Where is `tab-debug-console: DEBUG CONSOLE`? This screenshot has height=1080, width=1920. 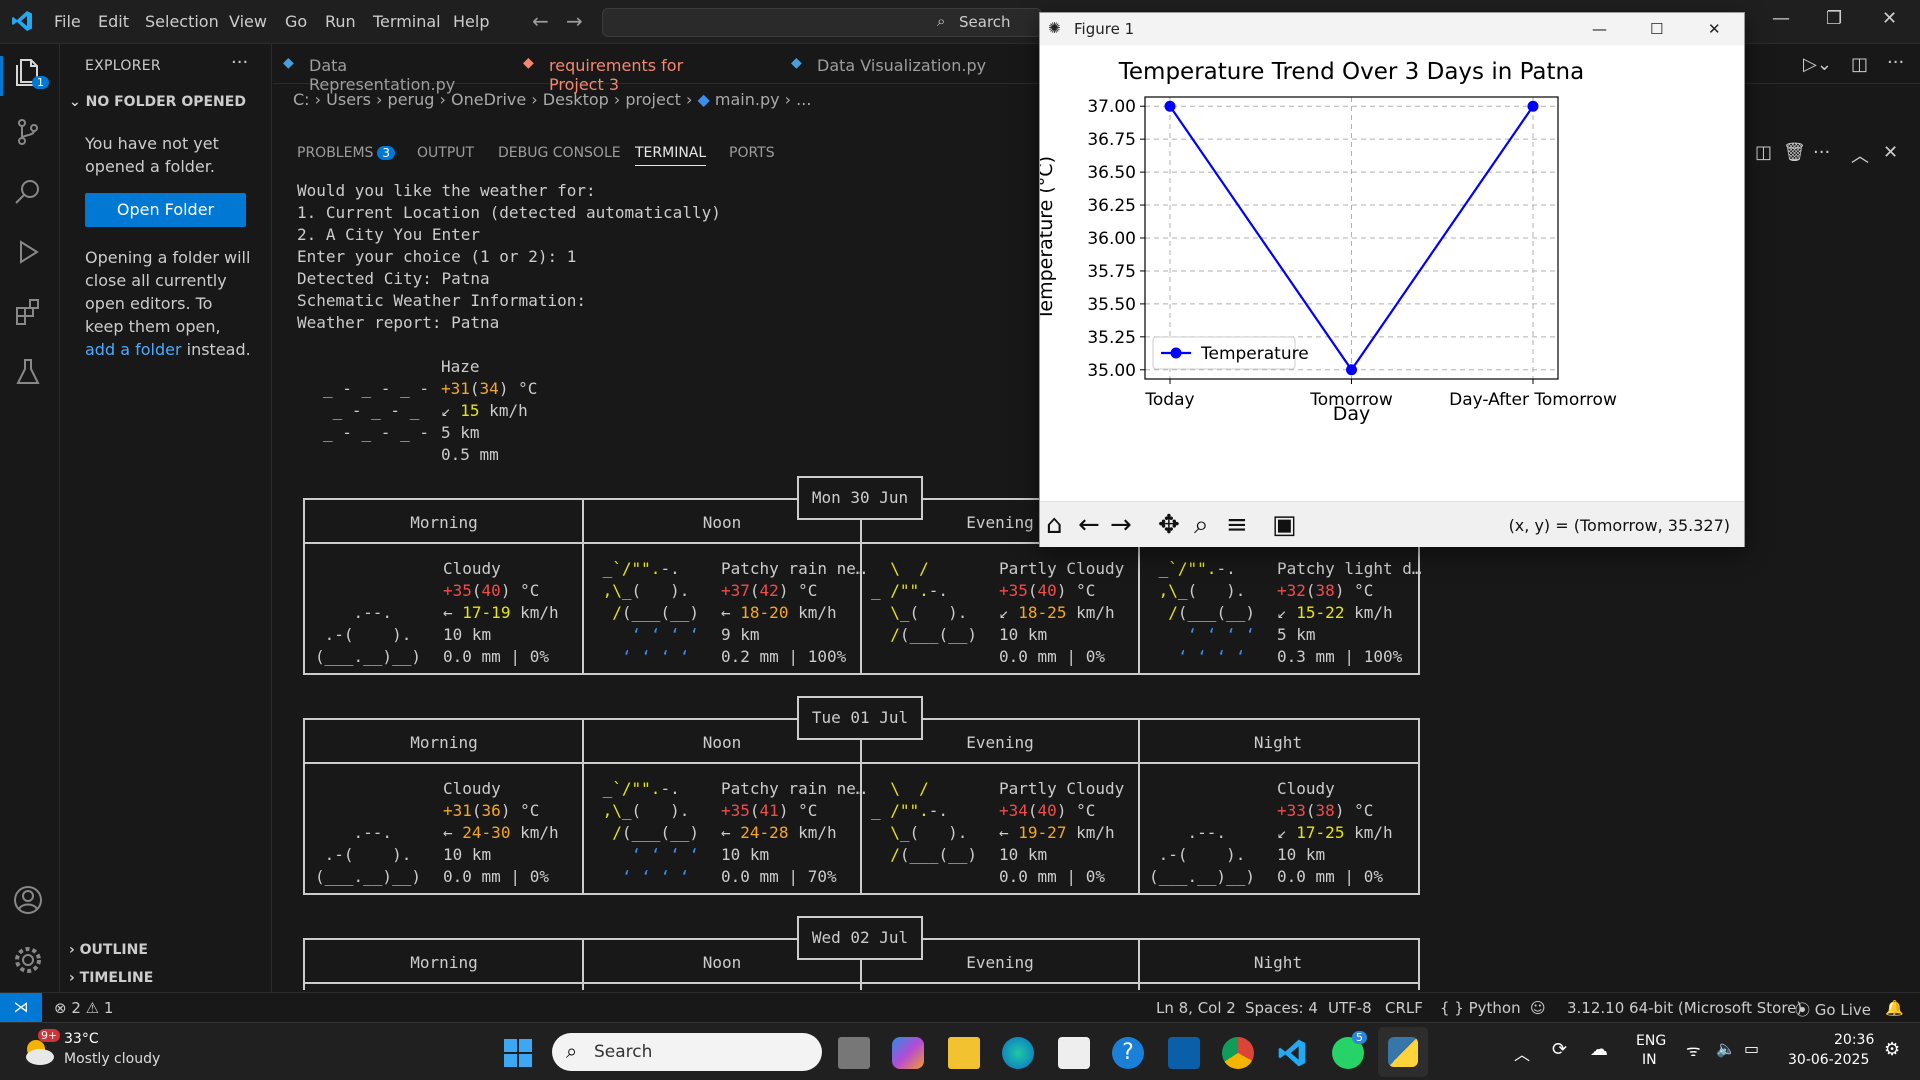
tab-debug-console: DEBUG CONSOLE is located at coordinates (559, 153).